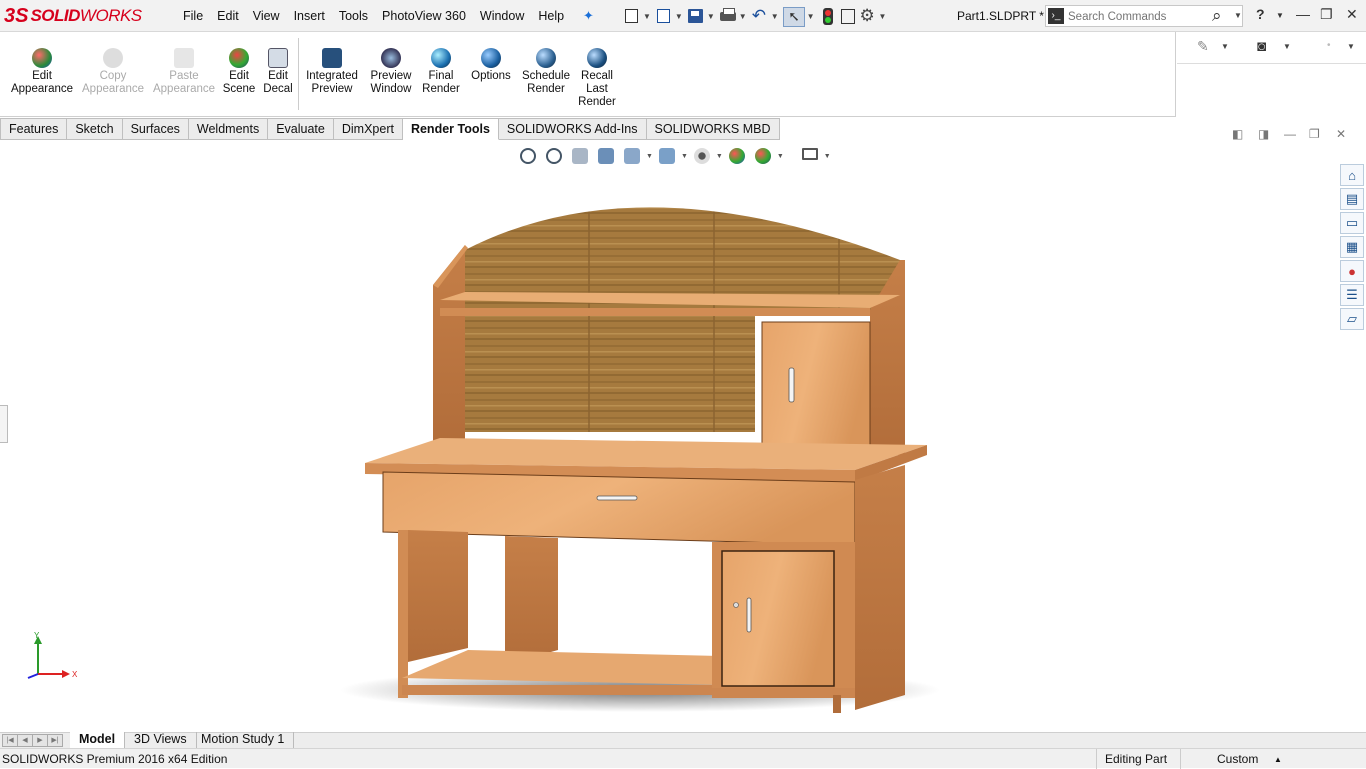 The height and width of the screenshot is (769, 1366). What do you see at coordinates (1352, 271) in the screenshot?
I see `appearances-scenes-decals-icon: ●` at bounding box center [1352, 271].